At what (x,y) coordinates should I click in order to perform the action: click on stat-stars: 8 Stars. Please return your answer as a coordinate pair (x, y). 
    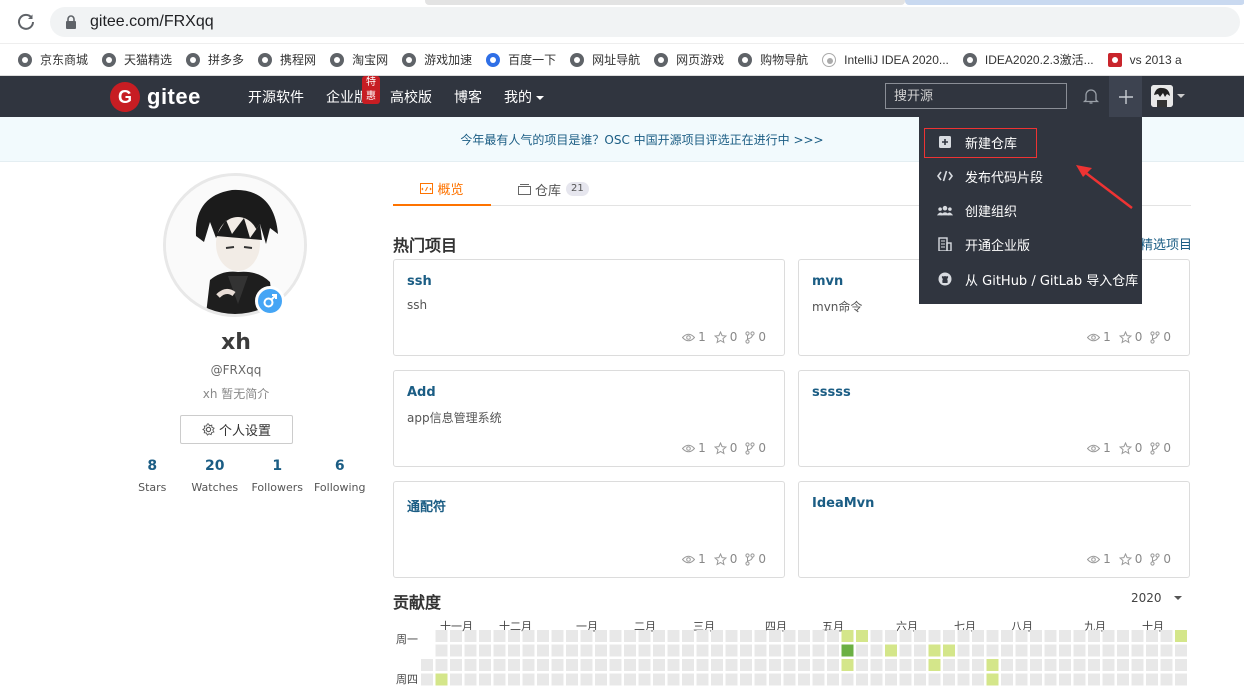
    Looking at the image, I should click on (152, 476).